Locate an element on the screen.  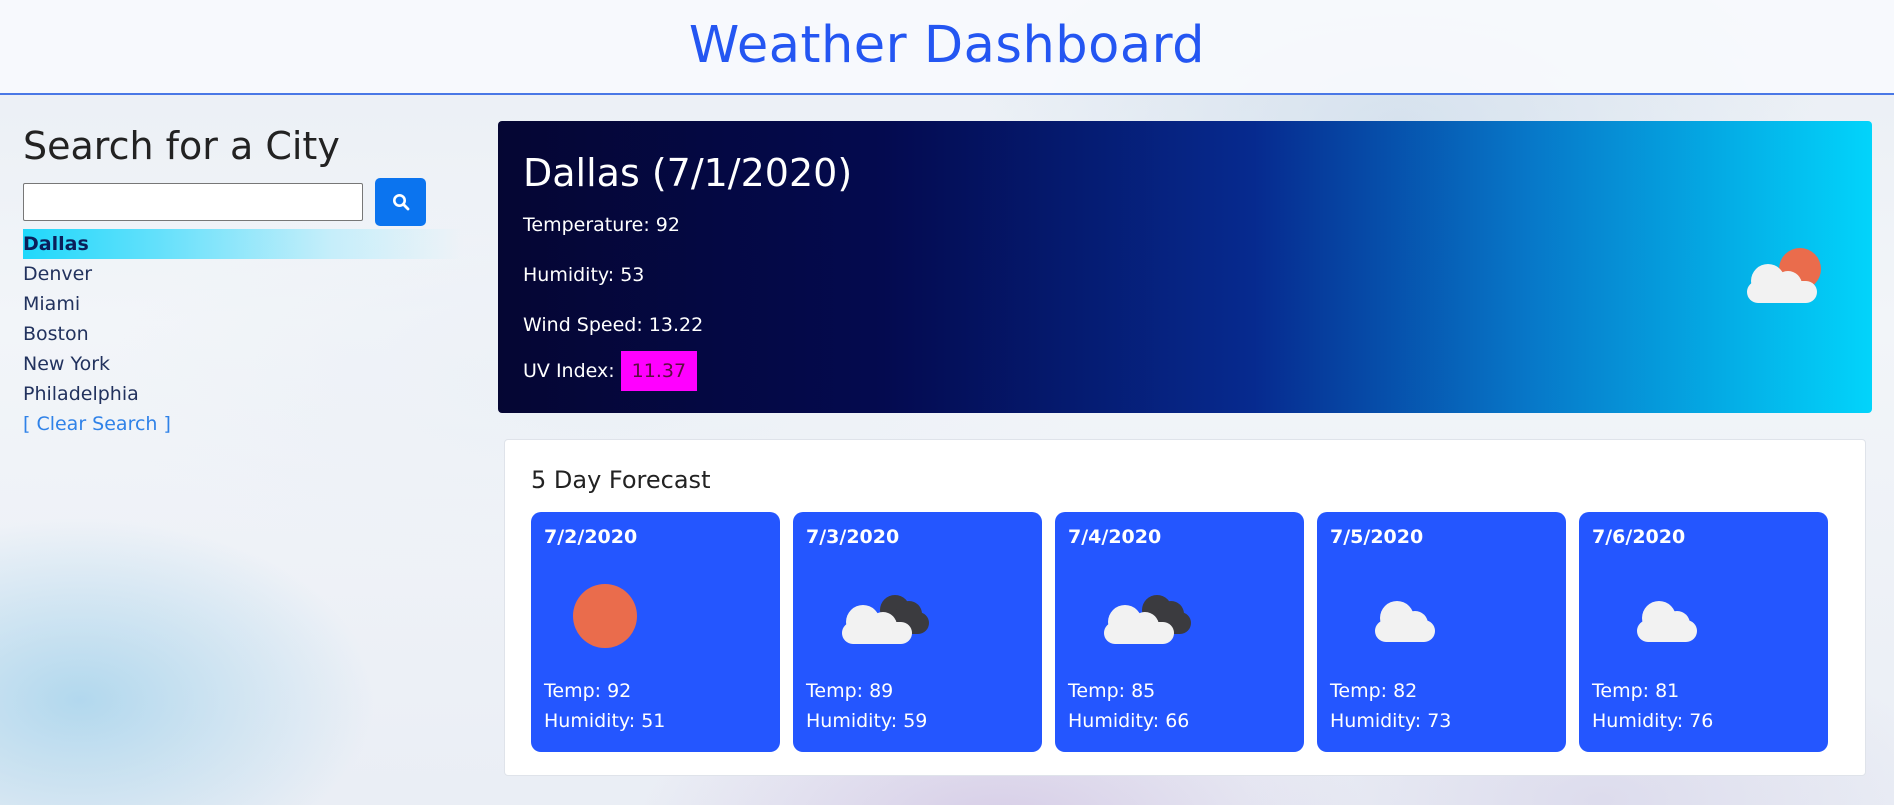
current-city-title: Dallas (7/1/2020) is located at coordinates (688, 173).